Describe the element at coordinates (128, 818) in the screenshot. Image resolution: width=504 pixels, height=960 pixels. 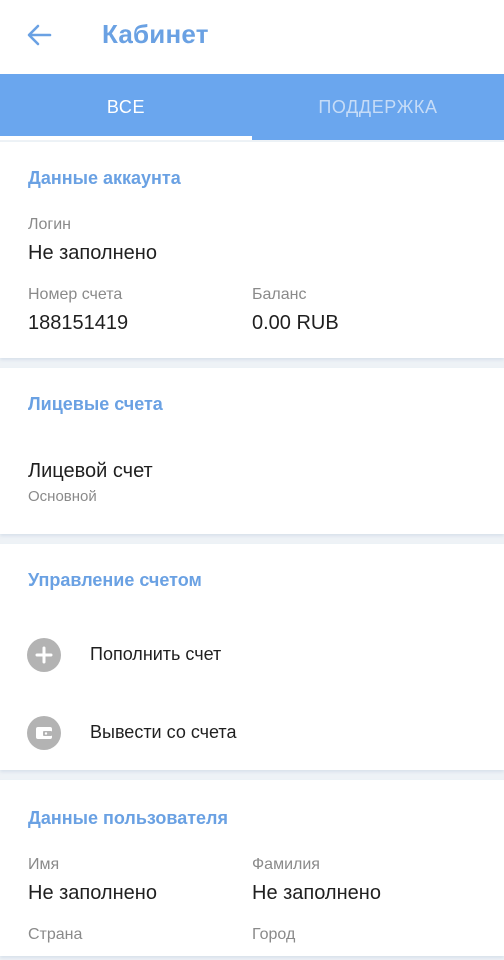
I see `user-section-title: Данные пользователя` at that location.